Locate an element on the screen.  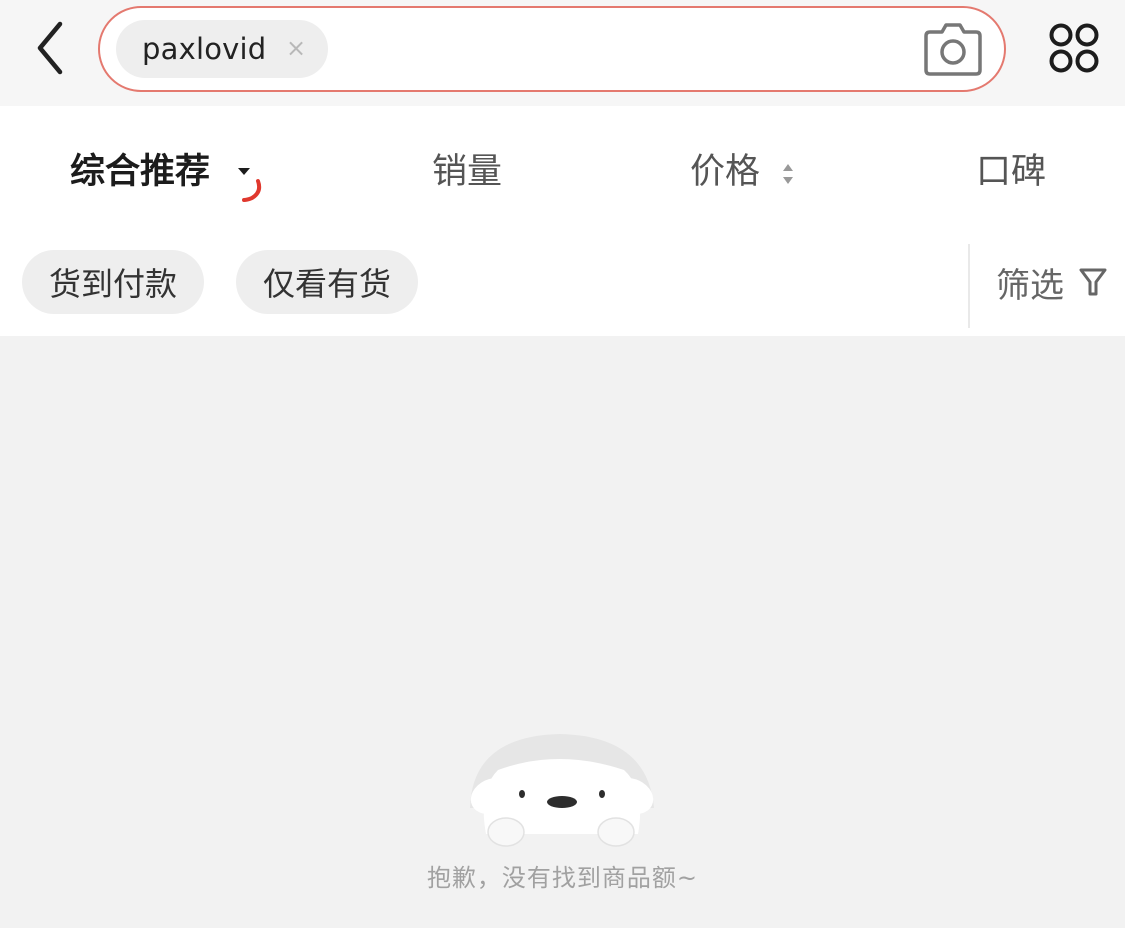
search-header: paxlovid × is located at coordinates (562, 53).